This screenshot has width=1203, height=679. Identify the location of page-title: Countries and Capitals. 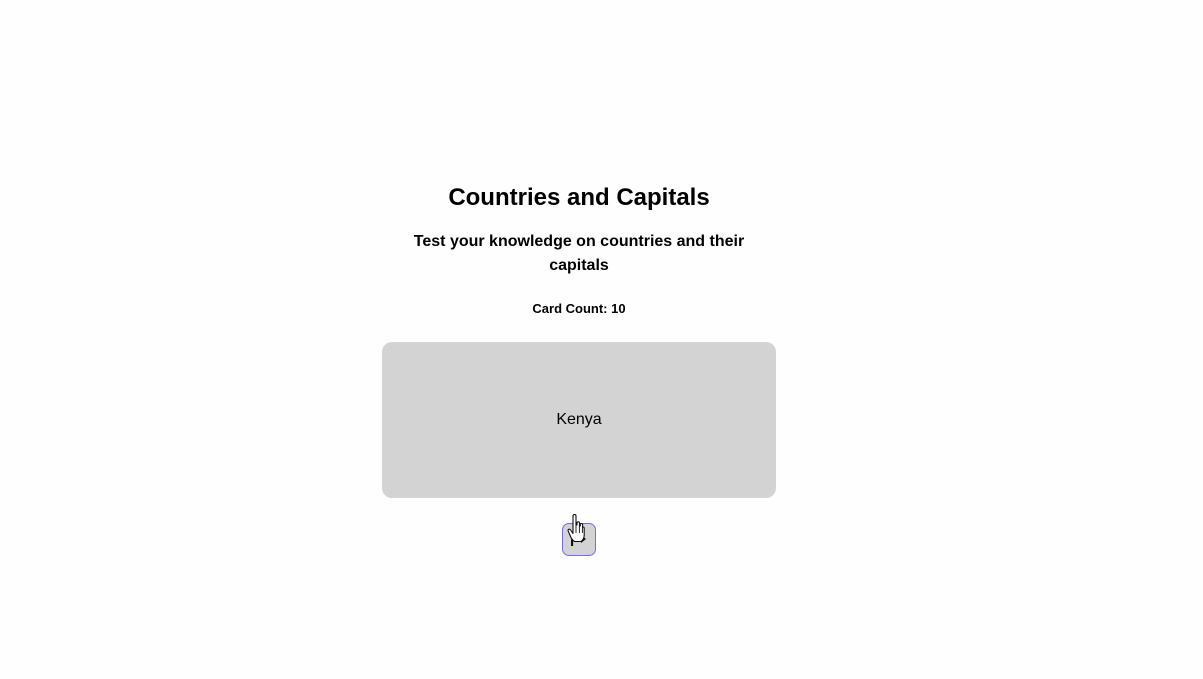
(579, 197).